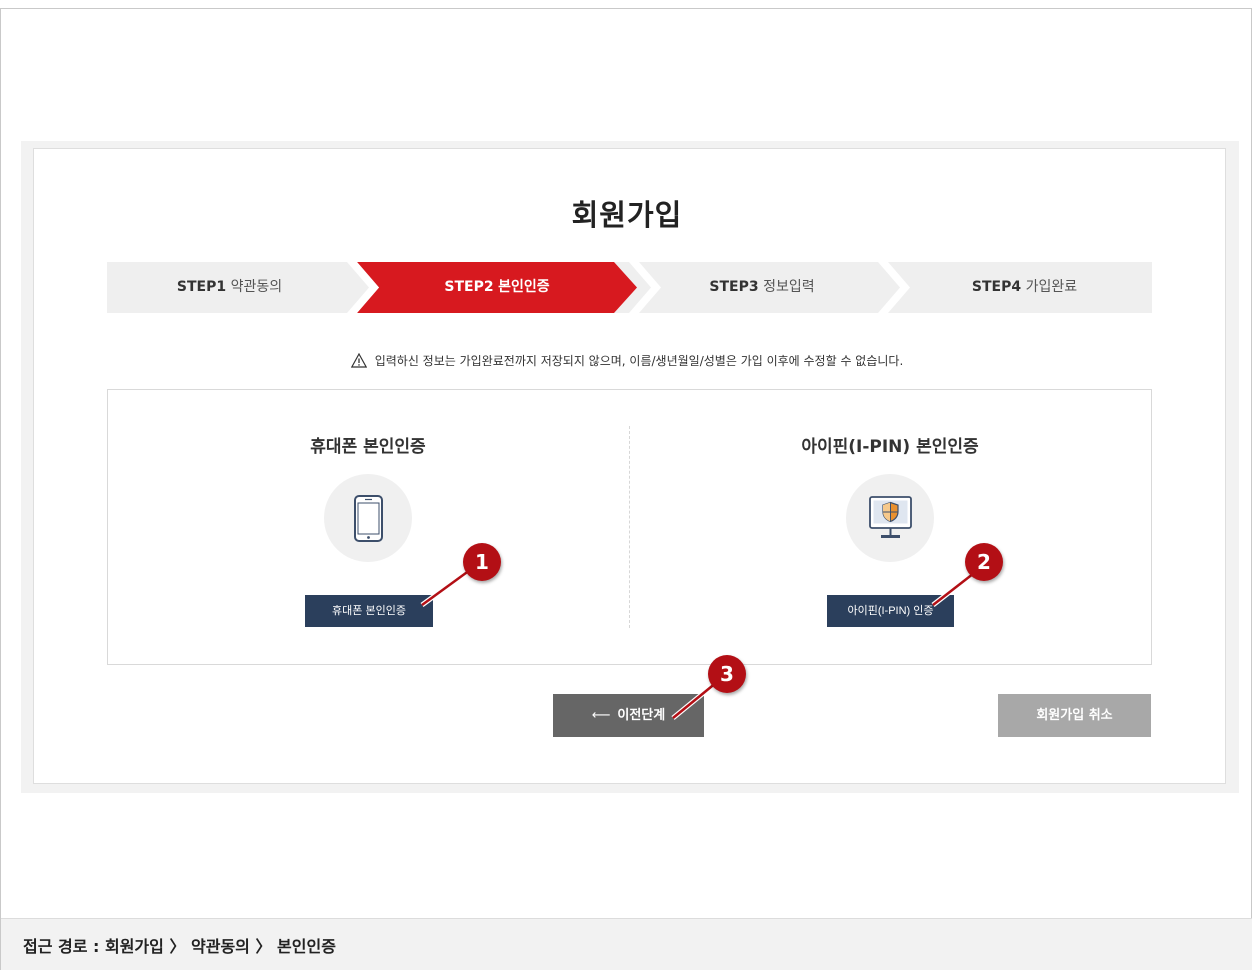  What do you see at coordinates (734, 287) in the screenshot?
I see `step-3-number: STEP3` at bounding box center [734, 287].